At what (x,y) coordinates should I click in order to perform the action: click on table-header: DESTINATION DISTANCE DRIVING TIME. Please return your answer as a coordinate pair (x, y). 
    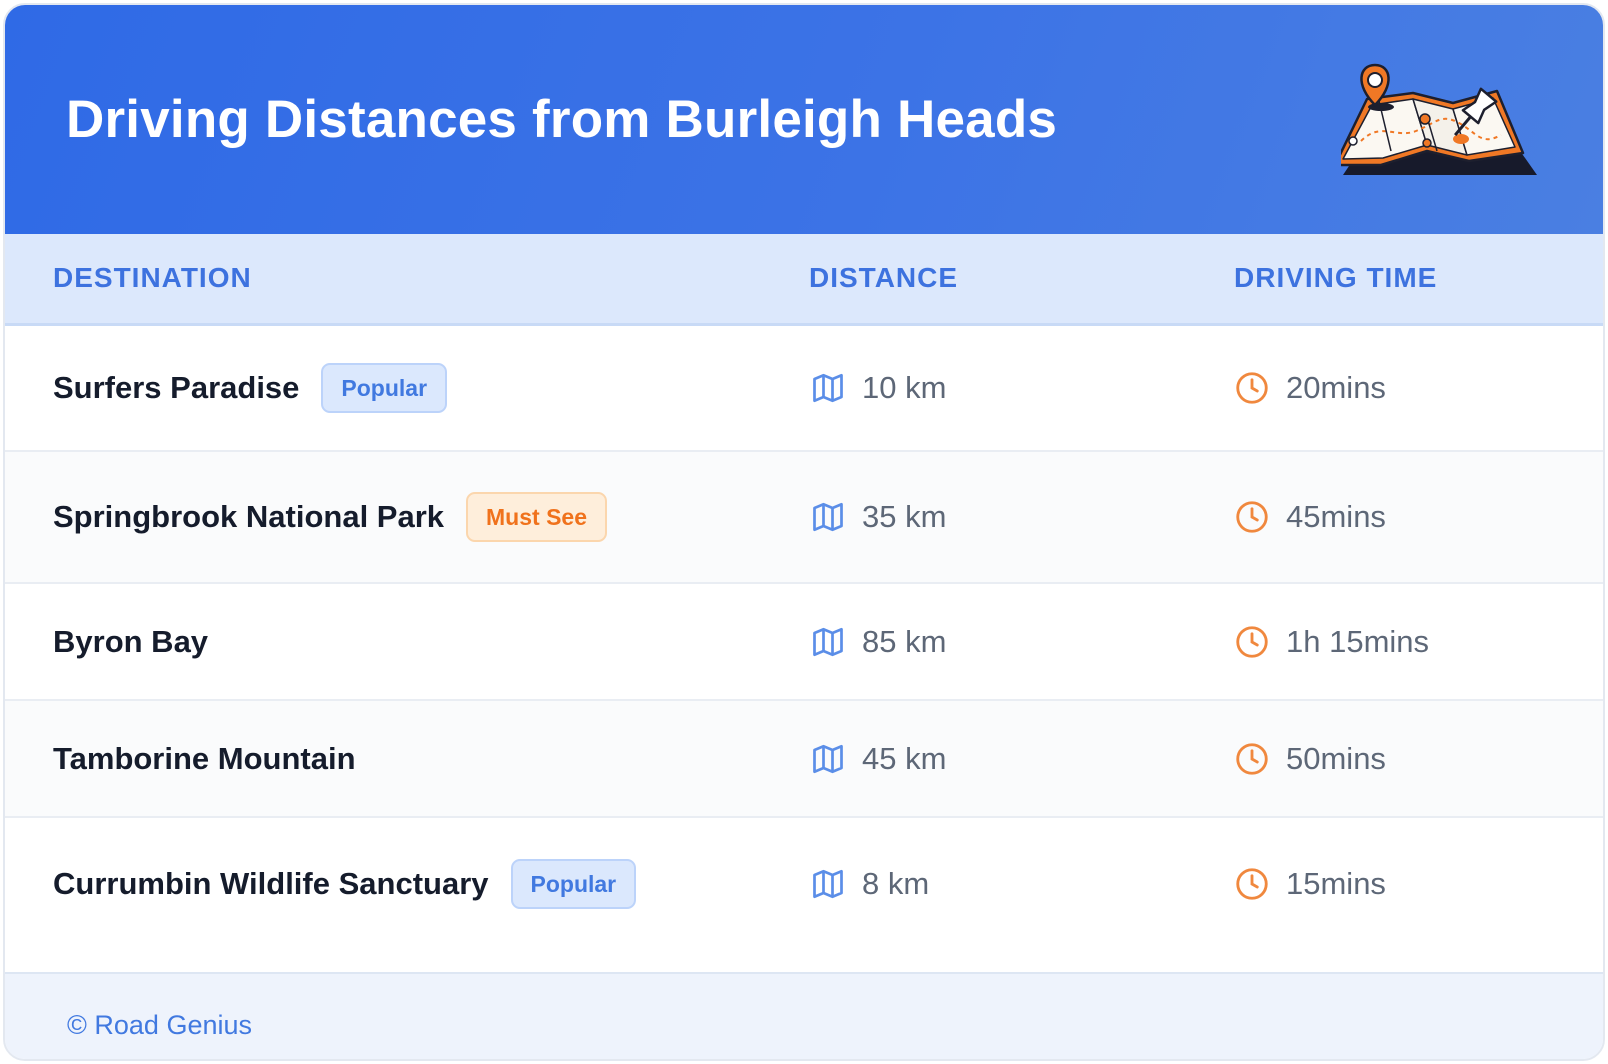
    Looking at the image, I should click on (804, 280).